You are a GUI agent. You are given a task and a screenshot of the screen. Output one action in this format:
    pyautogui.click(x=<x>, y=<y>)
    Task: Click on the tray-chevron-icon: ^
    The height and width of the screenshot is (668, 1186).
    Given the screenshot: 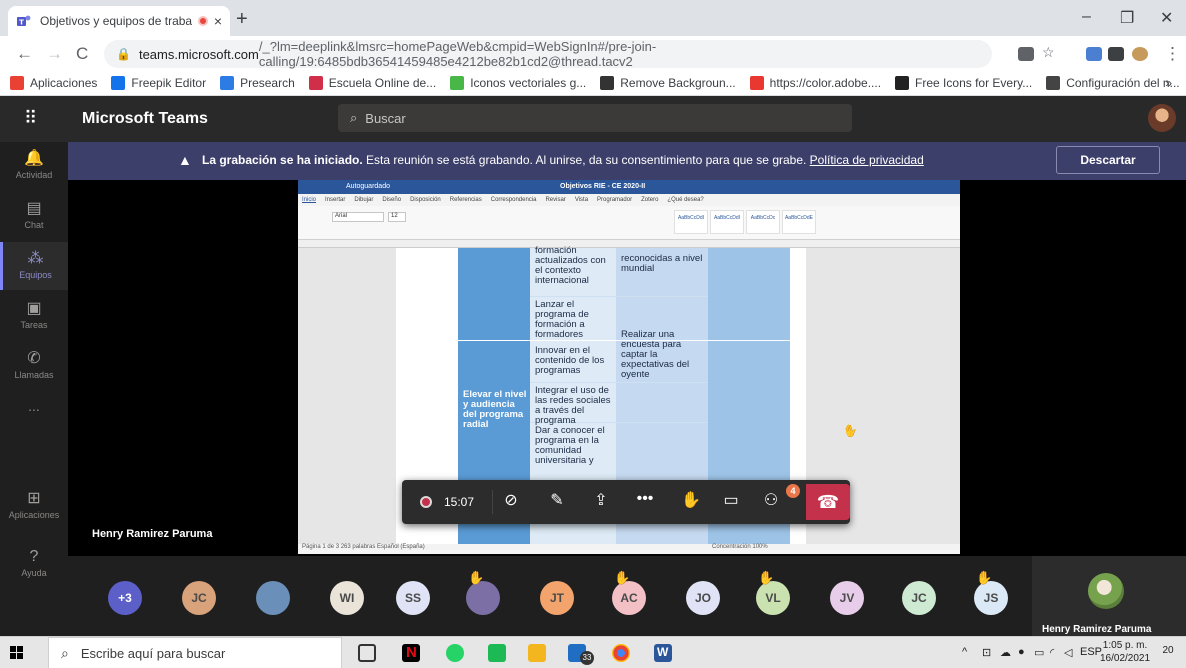 What is the action you would take?
    pyautogui.click(x=964, y=652)
    